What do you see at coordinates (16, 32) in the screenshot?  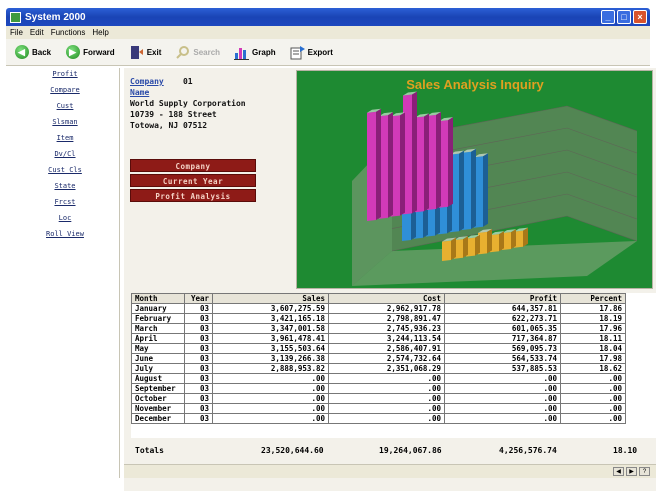 I see `menu-file: File` at bounding box center [16, 32].